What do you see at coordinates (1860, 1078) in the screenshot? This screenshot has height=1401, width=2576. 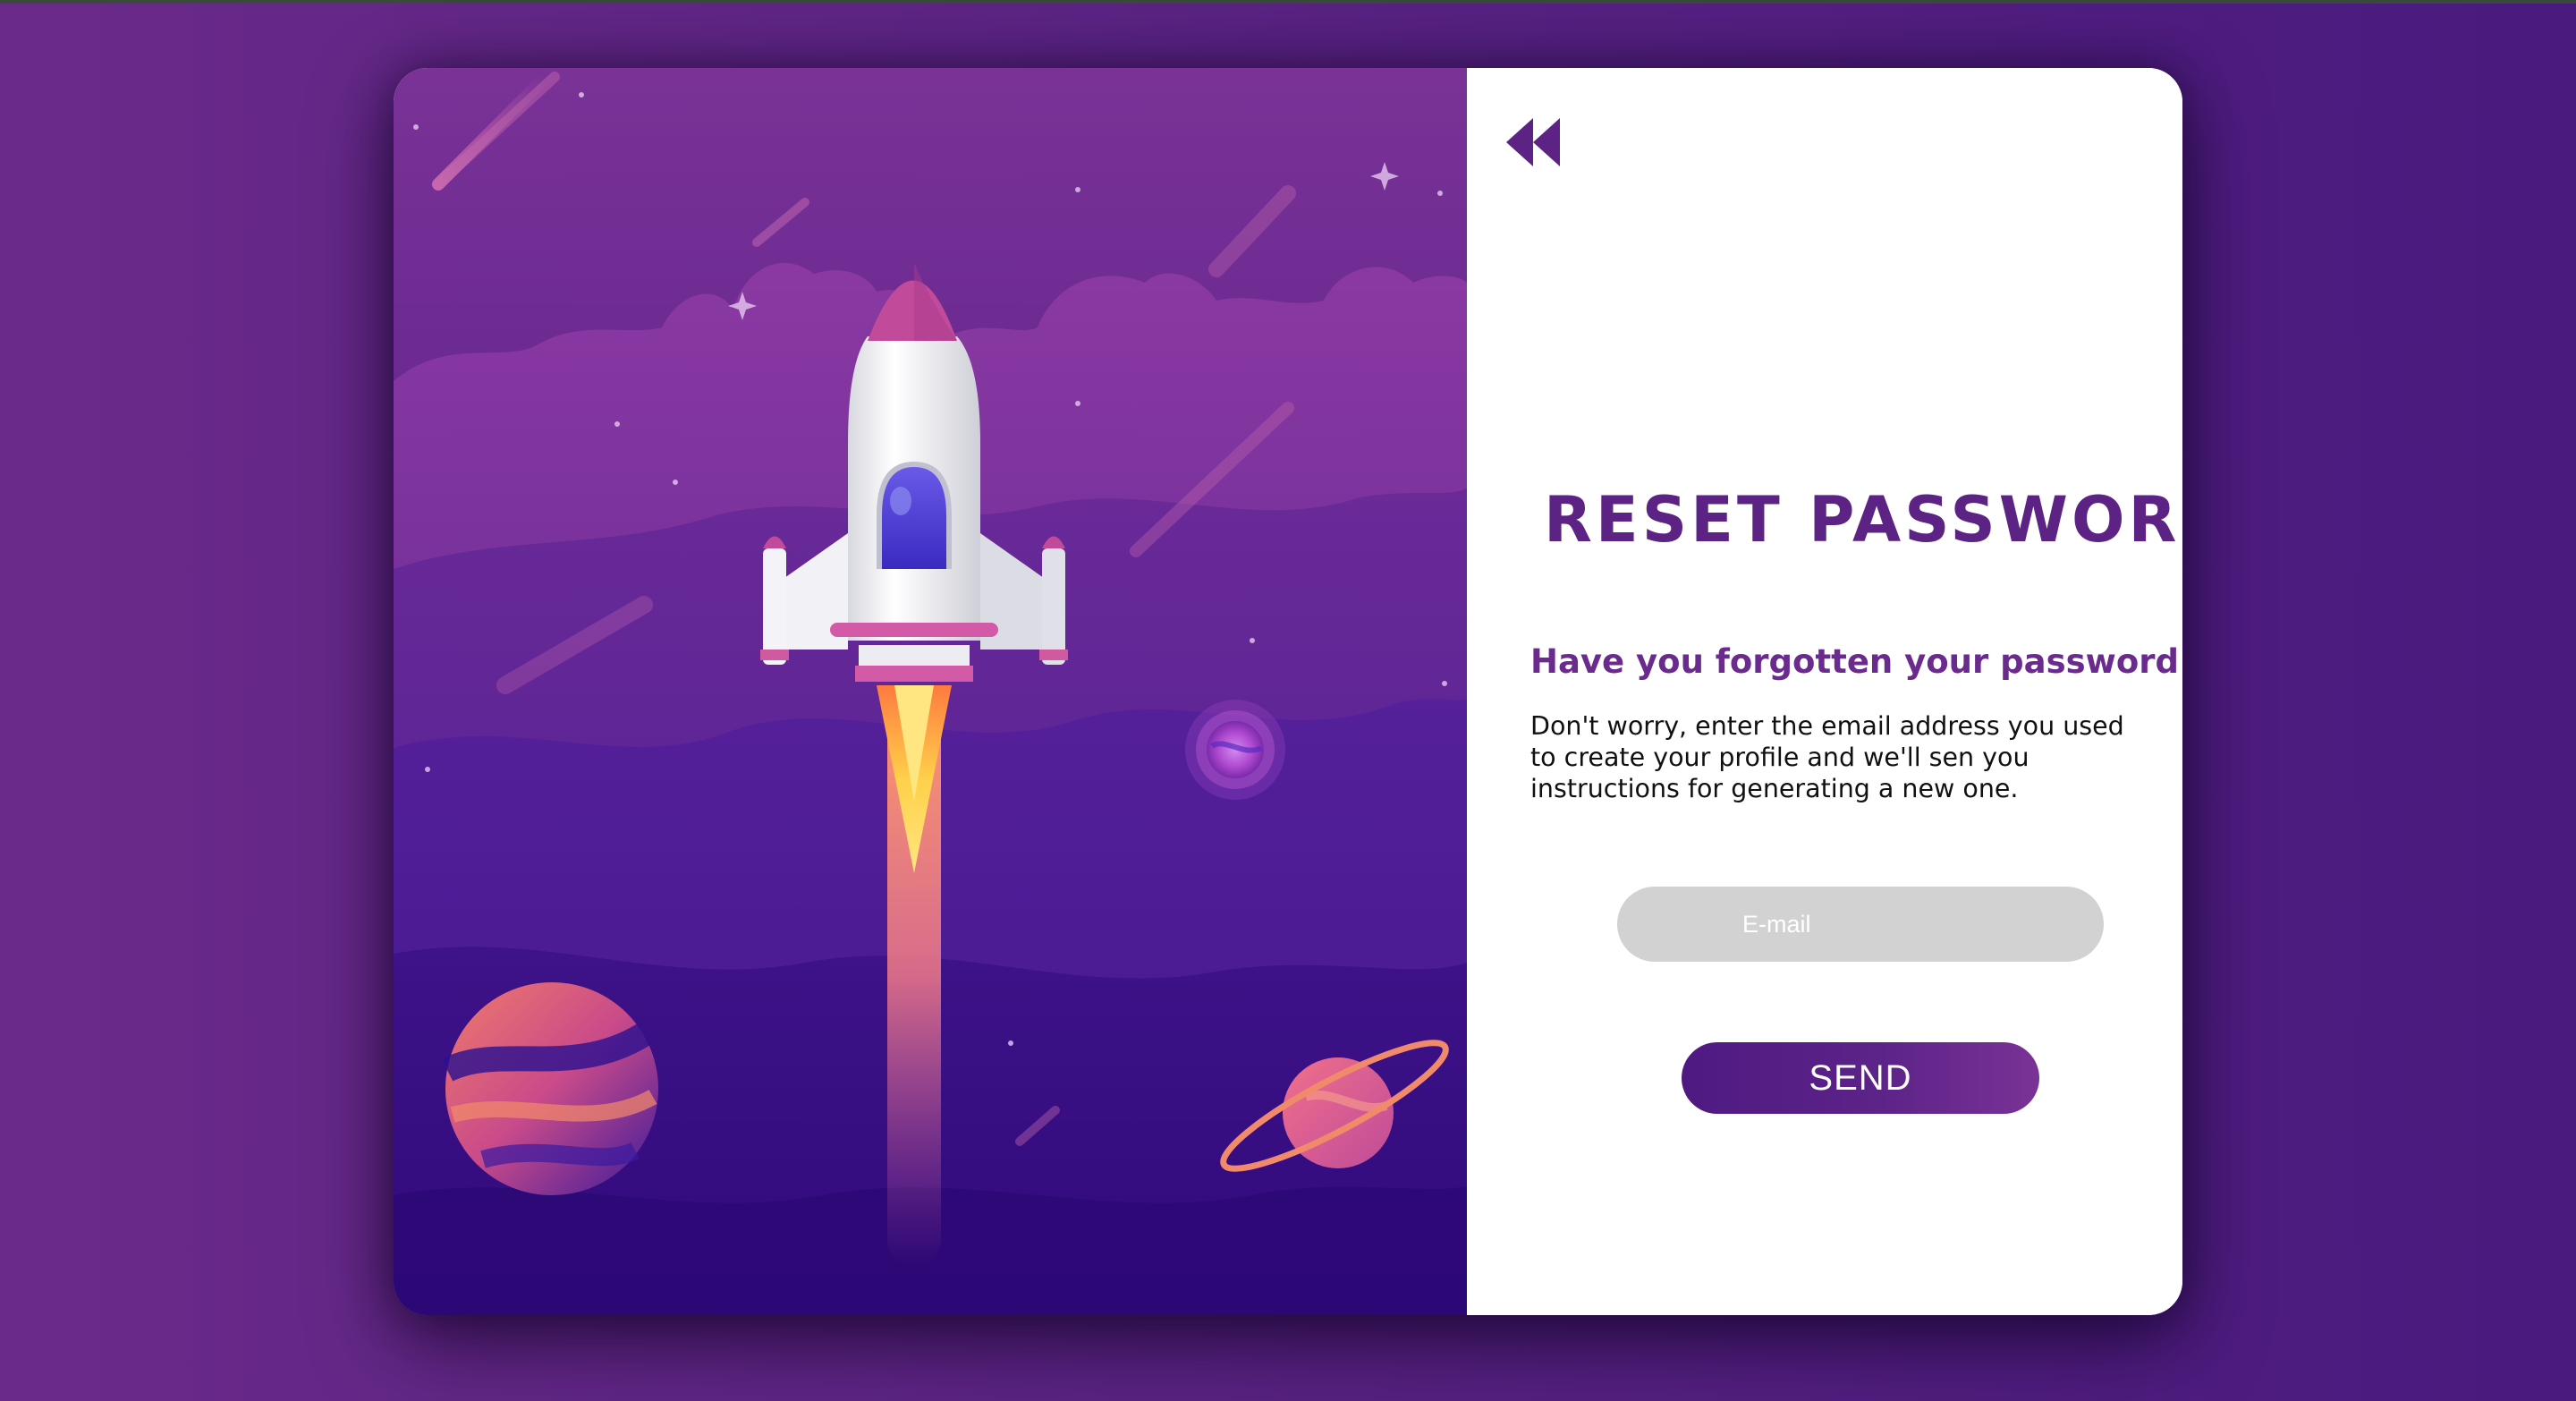 I see `send-button: SEND` at bounding box center [1860, 1078].